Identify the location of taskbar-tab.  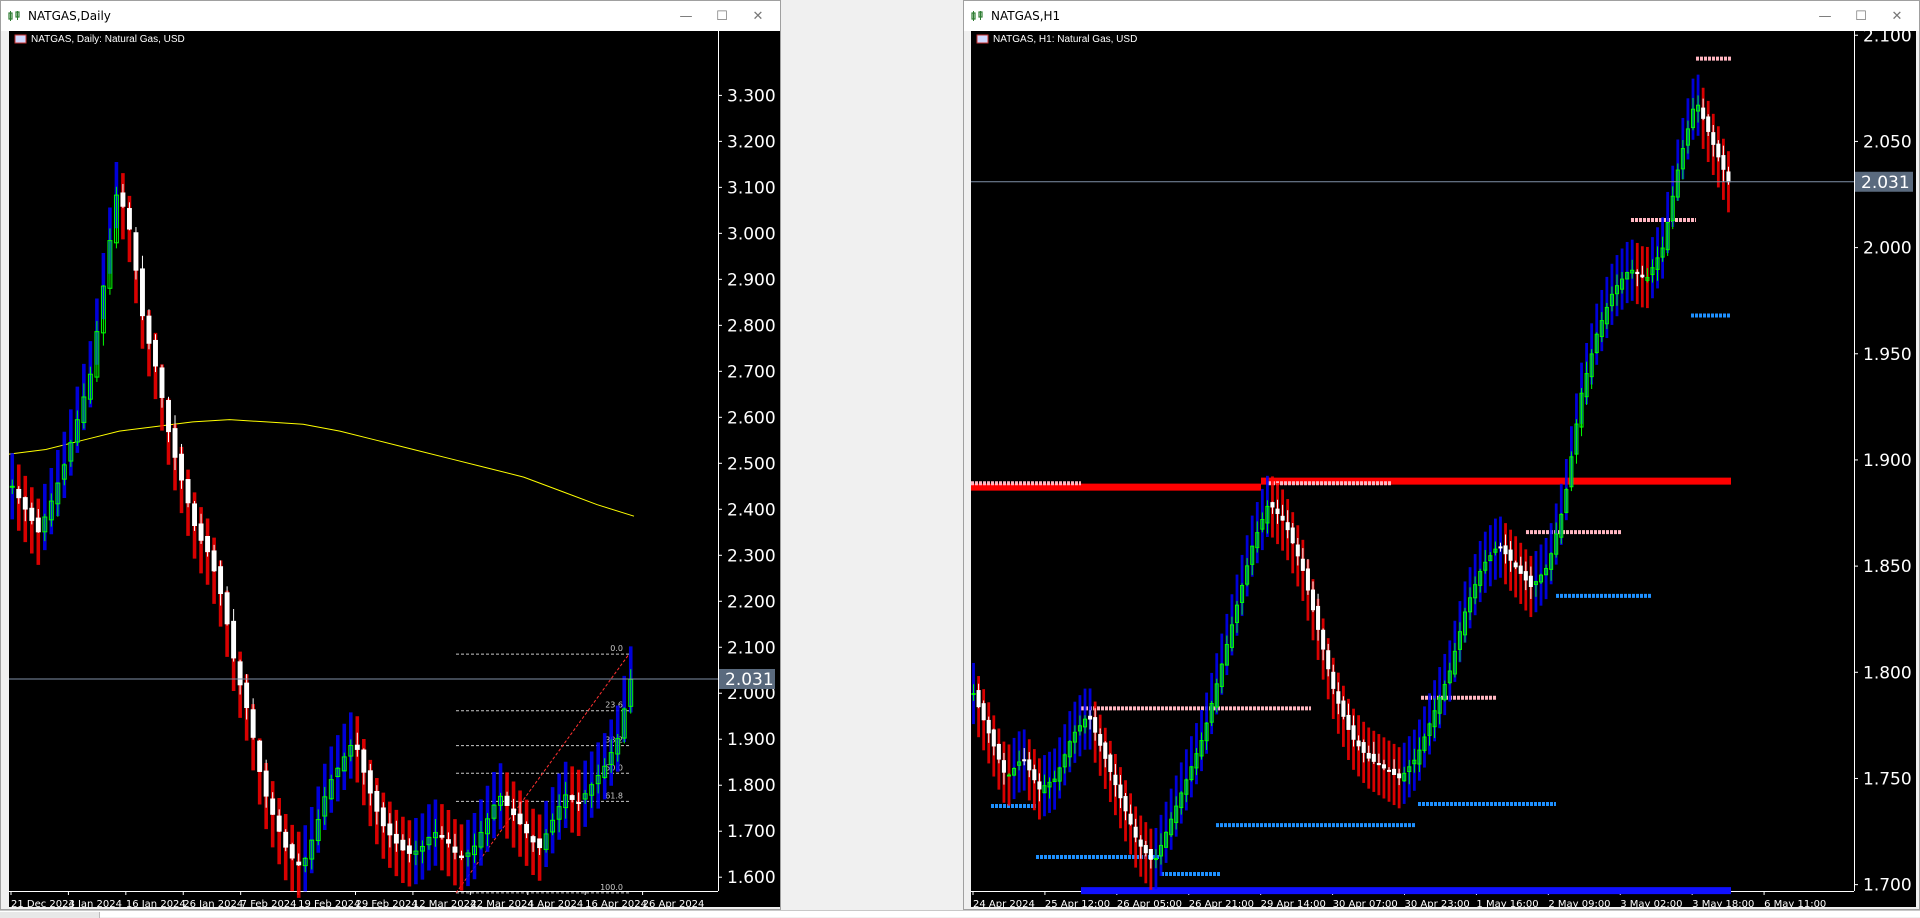
(50, 915).